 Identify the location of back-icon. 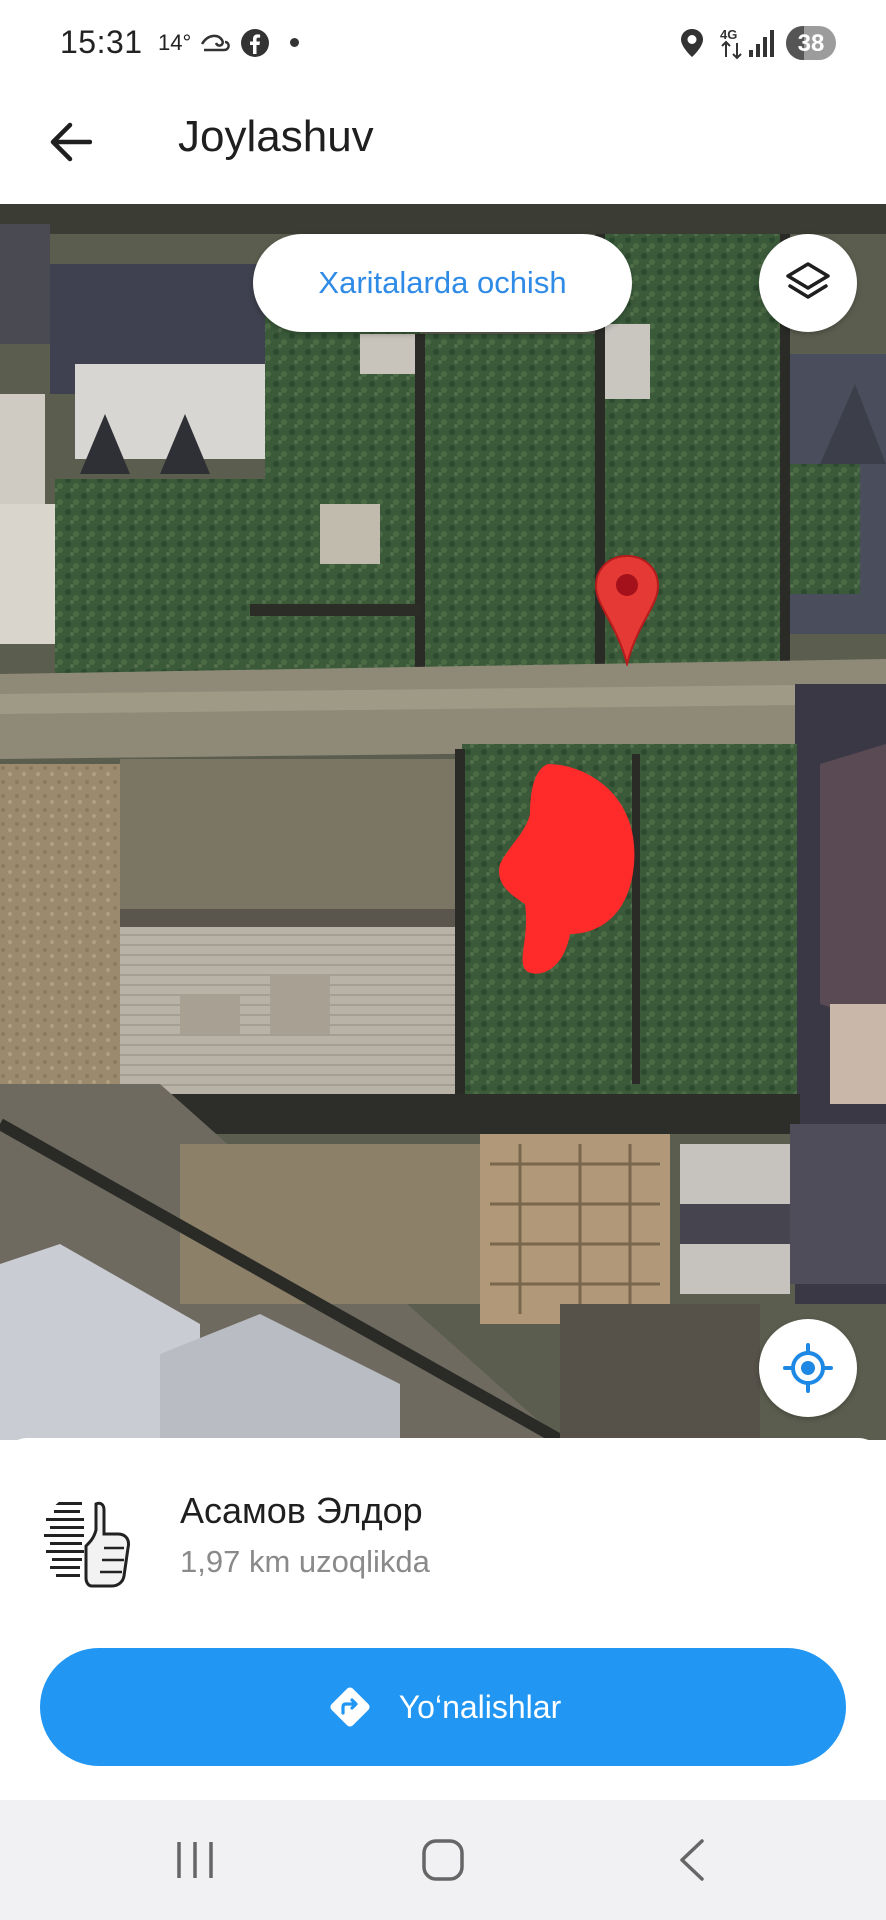
(692, 1860).